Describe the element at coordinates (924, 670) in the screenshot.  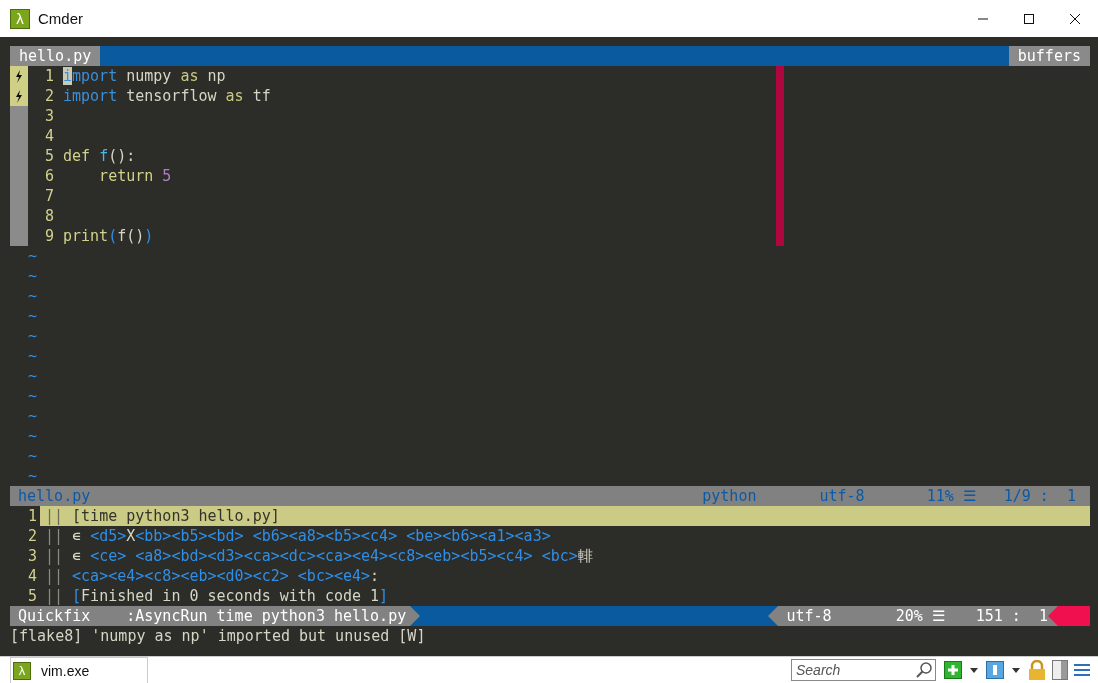
I see `search-icon` at that location.